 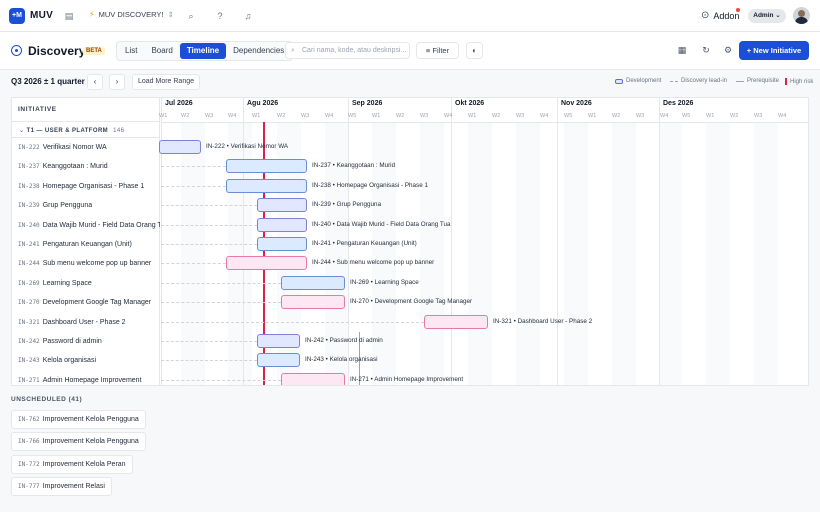 What do you see at coordinates (29, 464) in the screenshot?
I see `initiative-key: IN-772` at bounding box center [29, 464].